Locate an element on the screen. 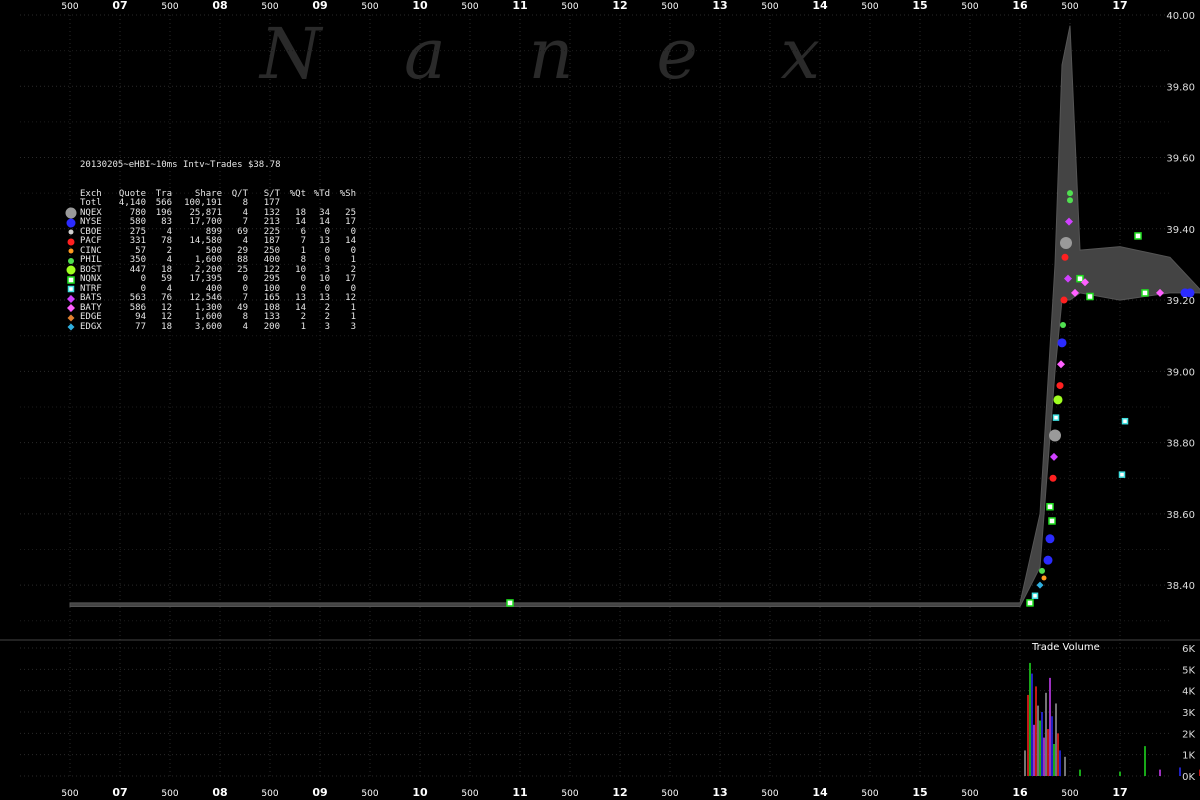 Image resolution: width=1200 pixels, height=800 pixels. price-tick-label: 39.60 is located at coordinates (1180, 159).